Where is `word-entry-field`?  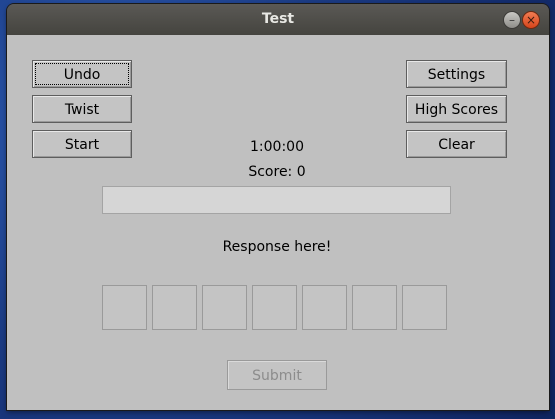
word-entry-field is located at coordinates (276, 200).